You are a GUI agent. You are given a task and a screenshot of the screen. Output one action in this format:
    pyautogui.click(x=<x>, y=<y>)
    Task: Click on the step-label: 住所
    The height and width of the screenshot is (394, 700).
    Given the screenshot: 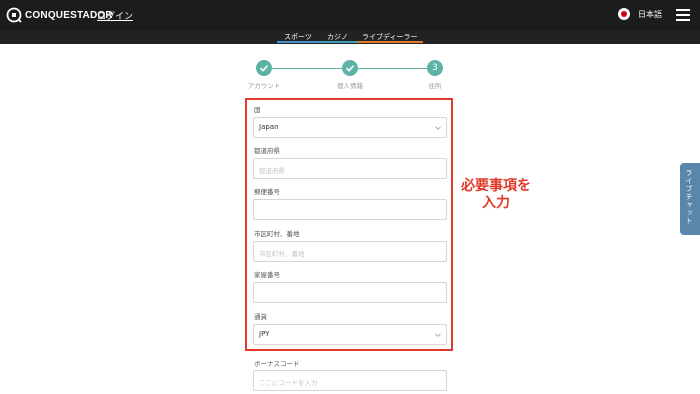 What is the action you would take?
    pyautogui.click(x=435, y=86)
    